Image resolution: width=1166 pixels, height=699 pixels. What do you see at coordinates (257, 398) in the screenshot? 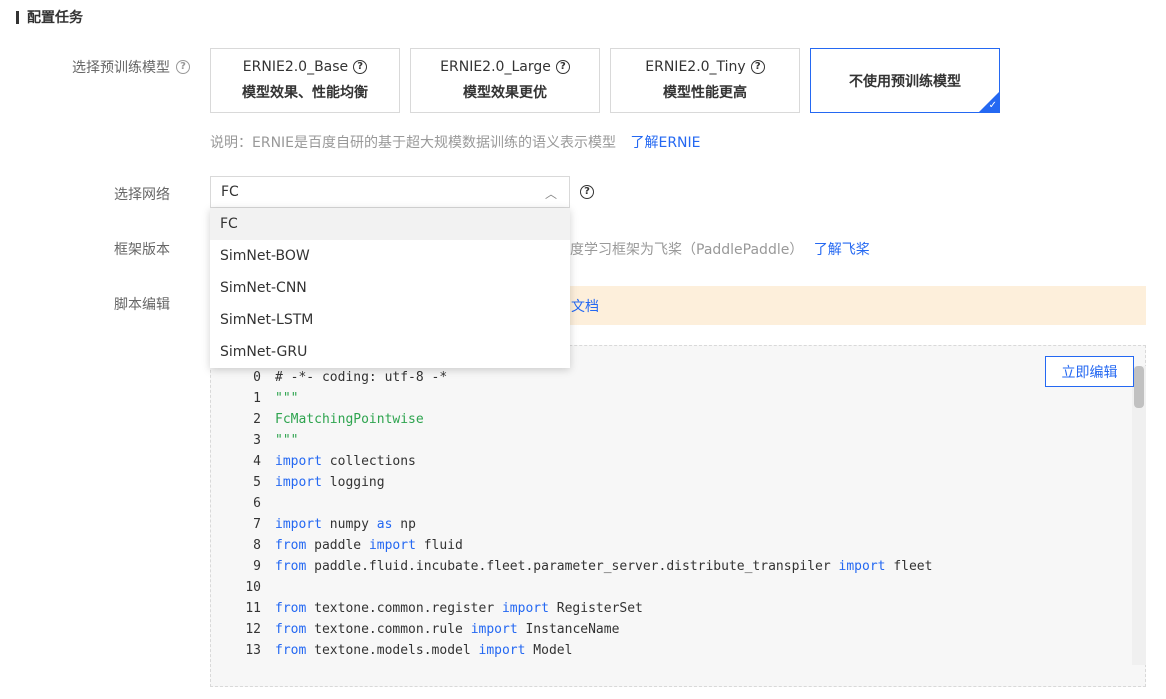
I see `line-number: 1` at bounding box center [257, 398].